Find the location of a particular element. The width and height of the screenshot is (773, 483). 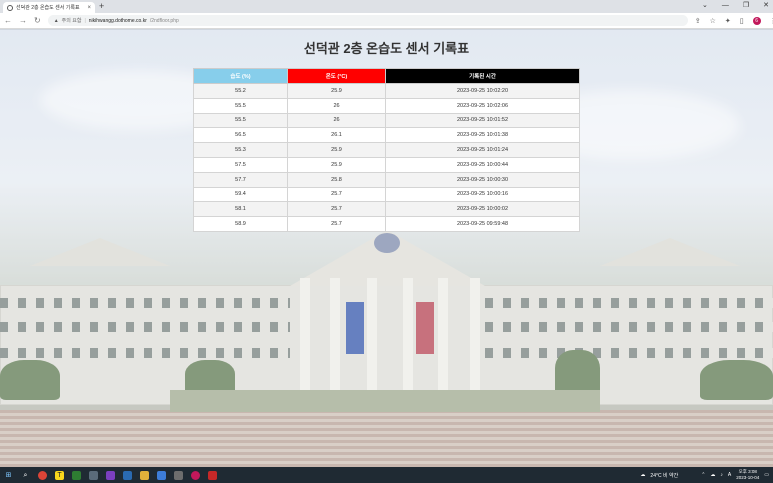

table-row: 55.5 26 2023-09-25 10:02:06 is located at coordinates (386, 105).